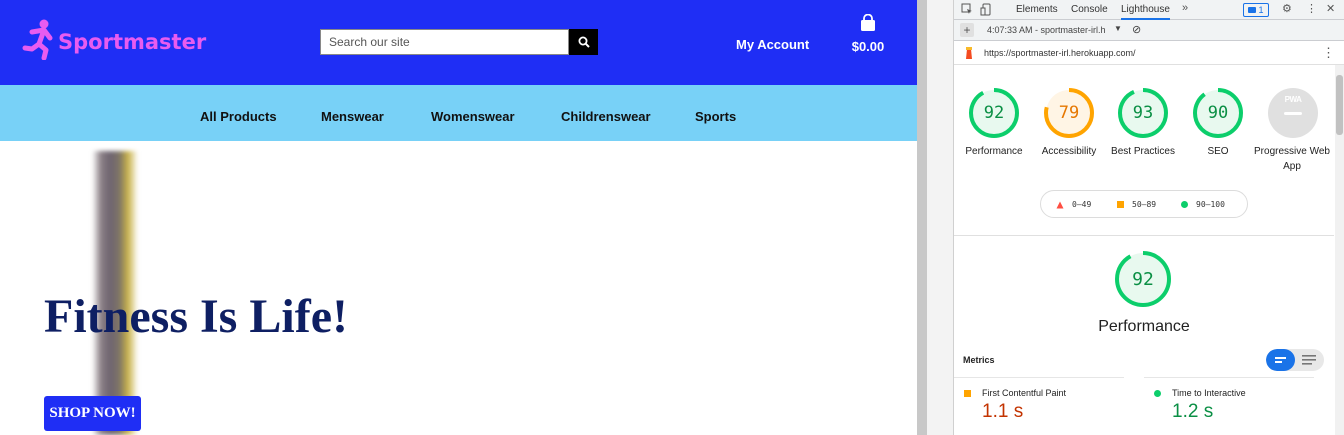 This screenshot has width=1344, height=435. What do you see at coordinates (238, 116) in the screenshot?
I see `nav-all-products: All Products` at bounding box center [238, 116].